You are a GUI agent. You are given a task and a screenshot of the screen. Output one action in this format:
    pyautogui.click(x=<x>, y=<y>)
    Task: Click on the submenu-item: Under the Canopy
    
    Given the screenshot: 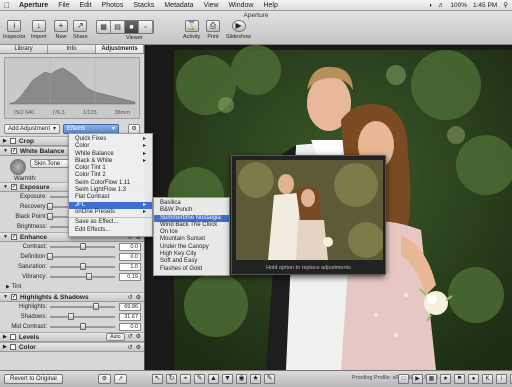 What is the action you would take?
    pyautogui.click(x=191, y=247)
    